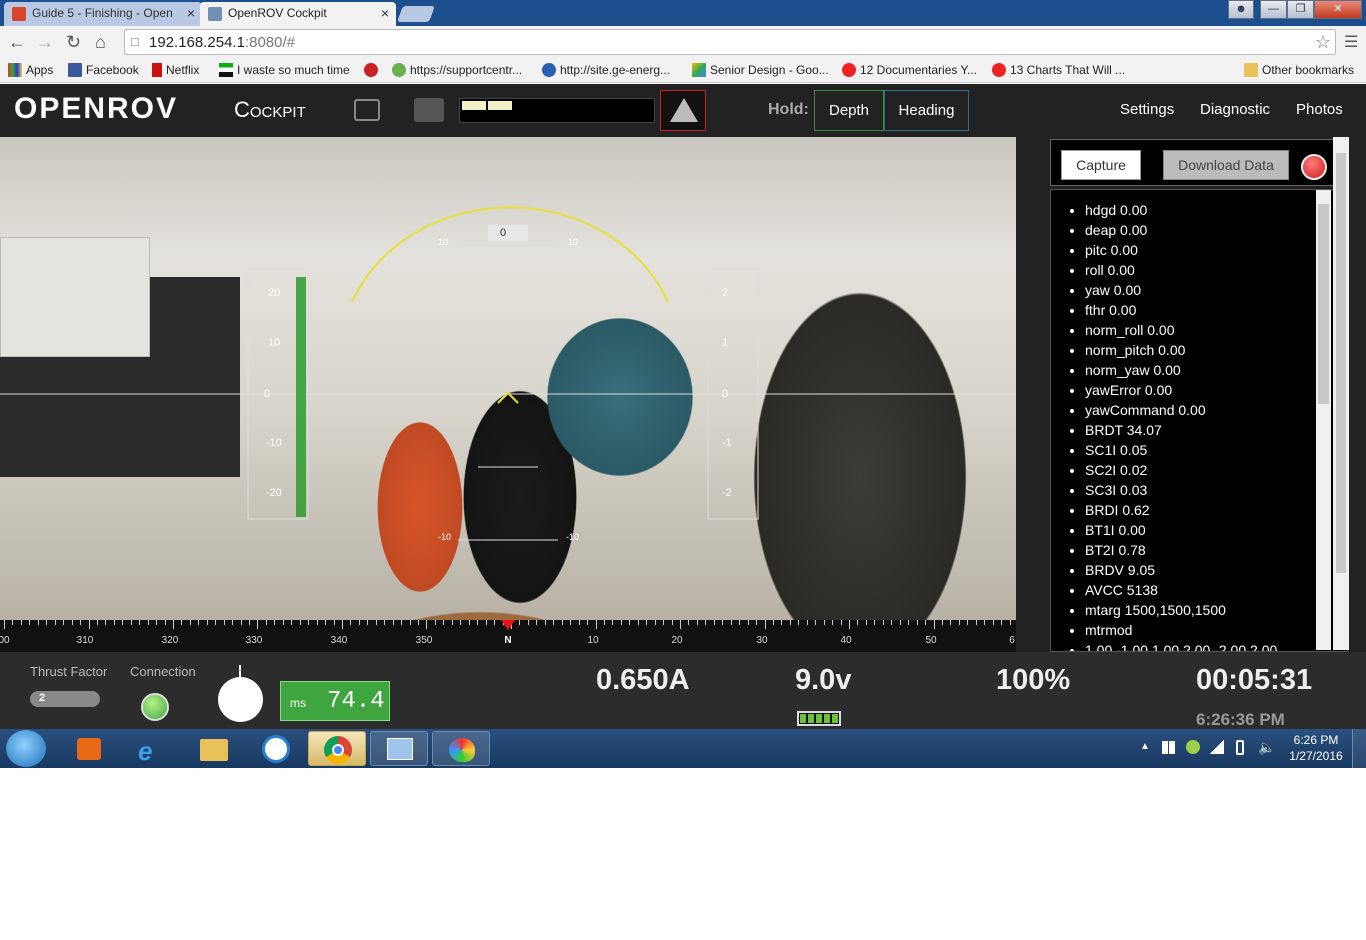  Describe the element at coordinates (730, 42) in the screenshot. I see `address-bar: □ 192.168.254.1:8080/# ☆` at that location.